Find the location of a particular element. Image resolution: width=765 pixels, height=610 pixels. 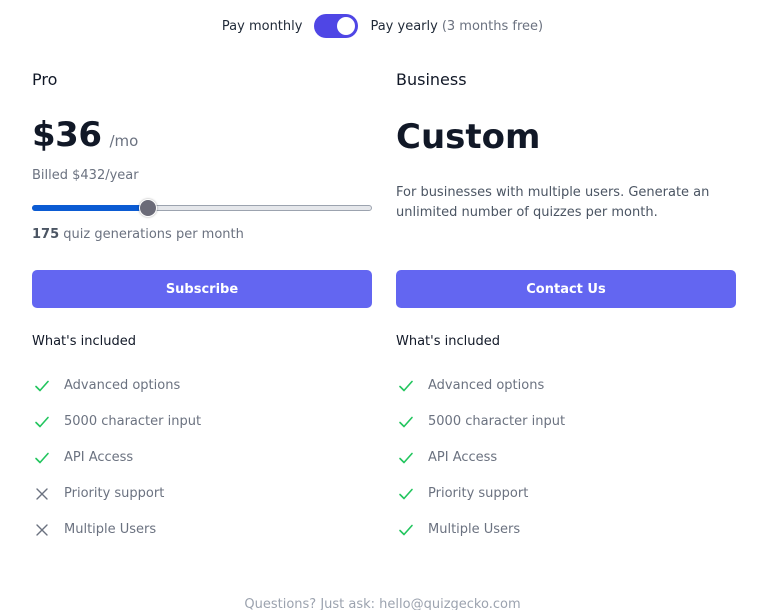

pay-yearly-label: Pay yearly is located at coordinates (403, 26).